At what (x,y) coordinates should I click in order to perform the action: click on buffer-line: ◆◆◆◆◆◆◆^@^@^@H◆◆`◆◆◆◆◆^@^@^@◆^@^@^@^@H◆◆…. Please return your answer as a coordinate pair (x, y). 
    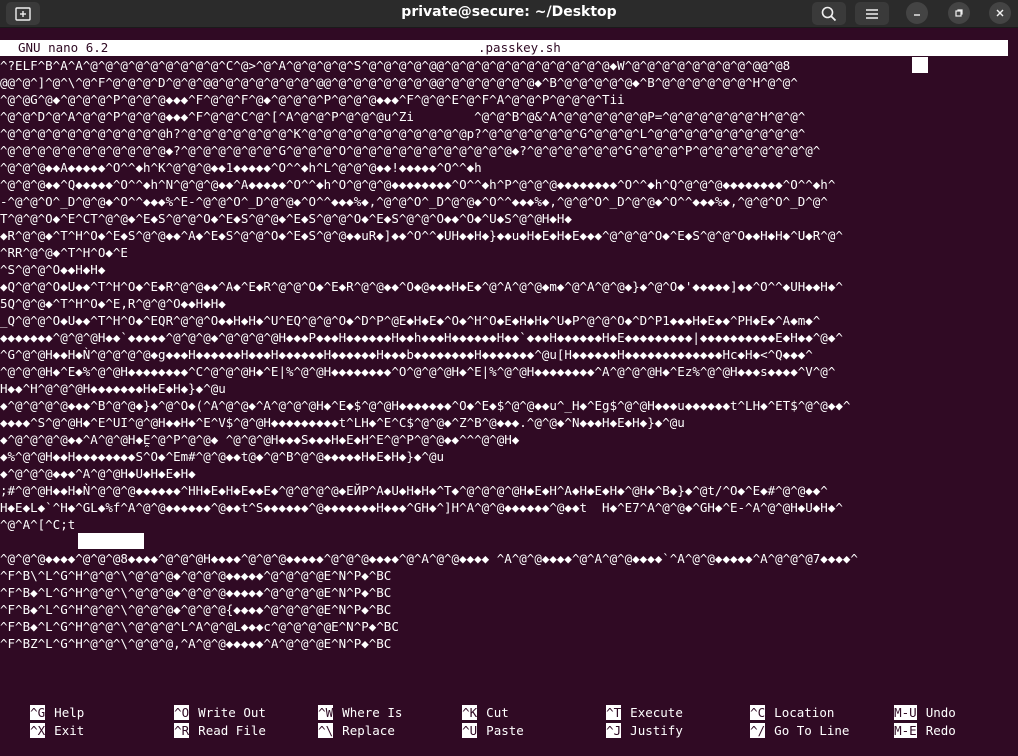
    Looking at the image, I should click on (421, 337).